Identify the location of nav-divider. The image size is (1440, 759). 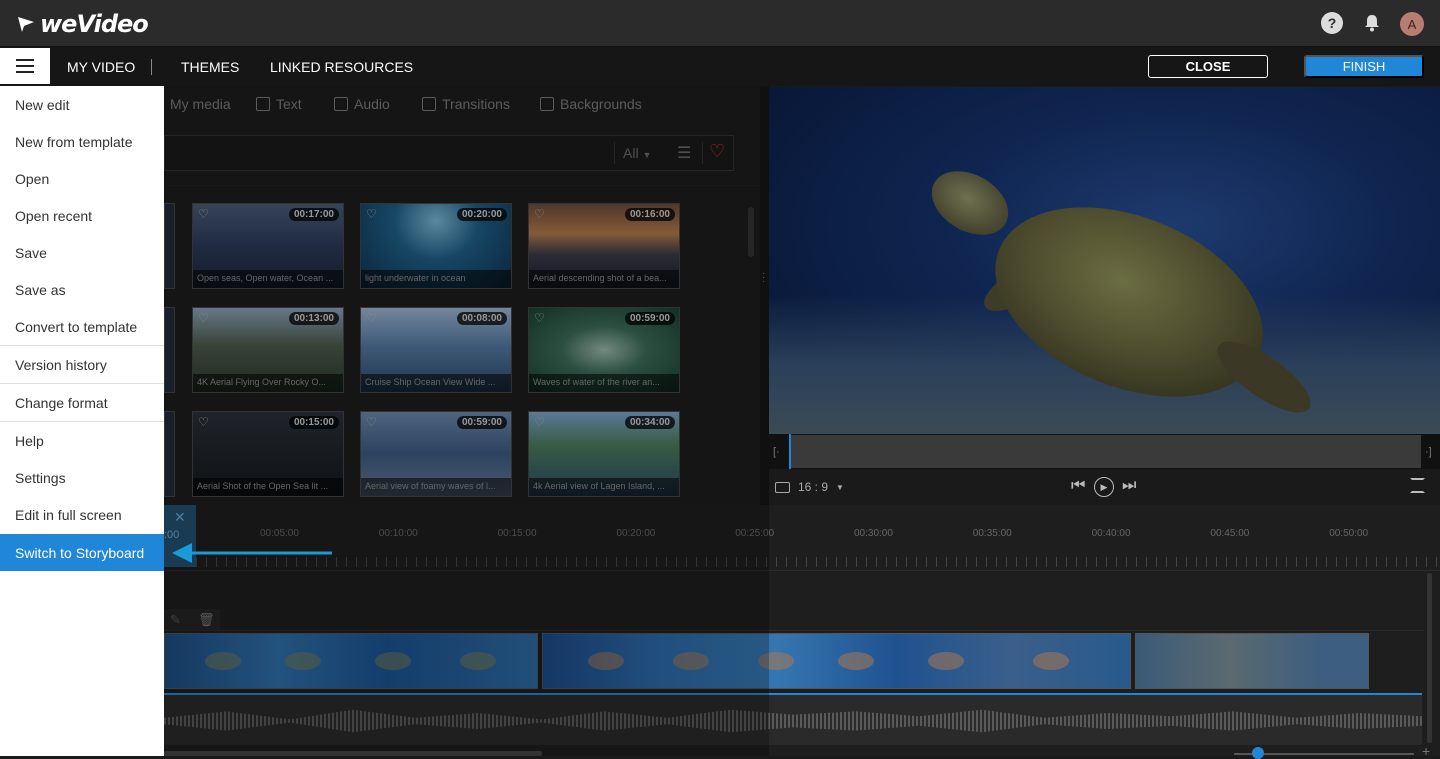
(151, 67).